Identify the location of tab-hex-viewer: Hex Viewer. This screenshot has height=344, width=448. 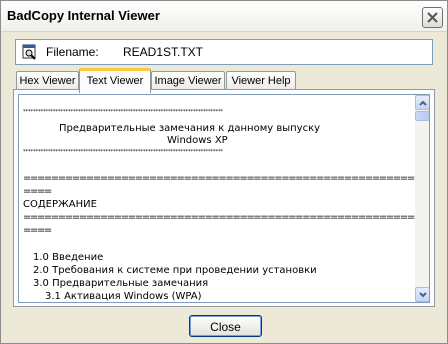
(47, 80).